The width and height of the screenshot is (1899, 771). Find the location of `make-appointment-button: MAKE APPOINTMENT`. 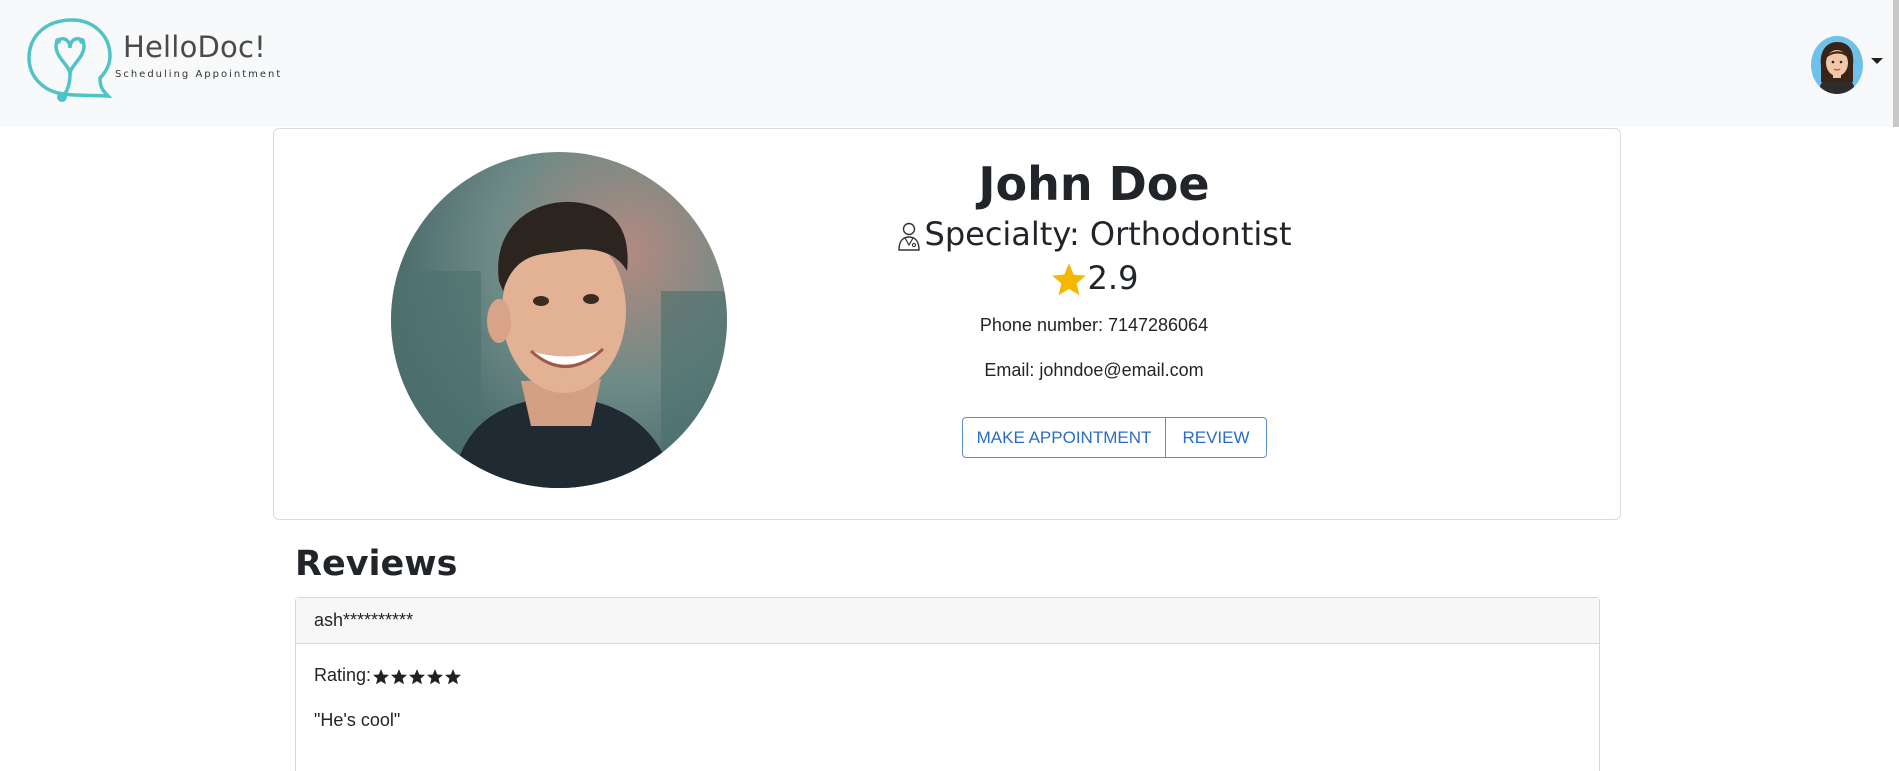

make-appointment-button: MAKE APPOINTMENT is located at coordinates (1064, 437).